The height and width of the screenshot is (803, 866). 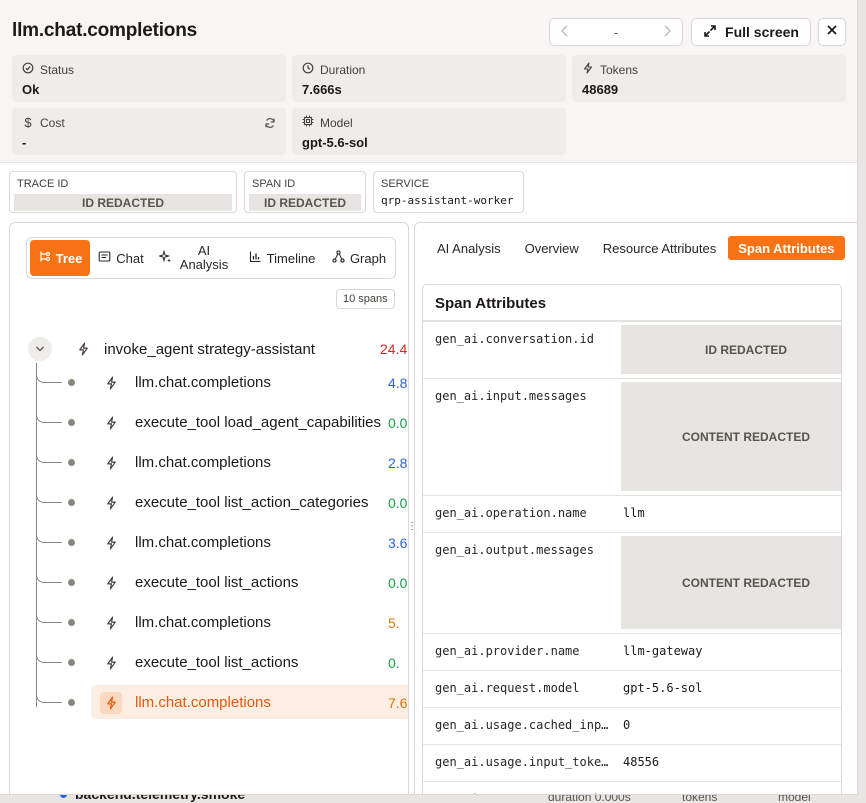 What do you see at coordinates (43, 184) in the screenshot?
I see `trace-id-label: TRACE ID` at bounding box center [43, 184].